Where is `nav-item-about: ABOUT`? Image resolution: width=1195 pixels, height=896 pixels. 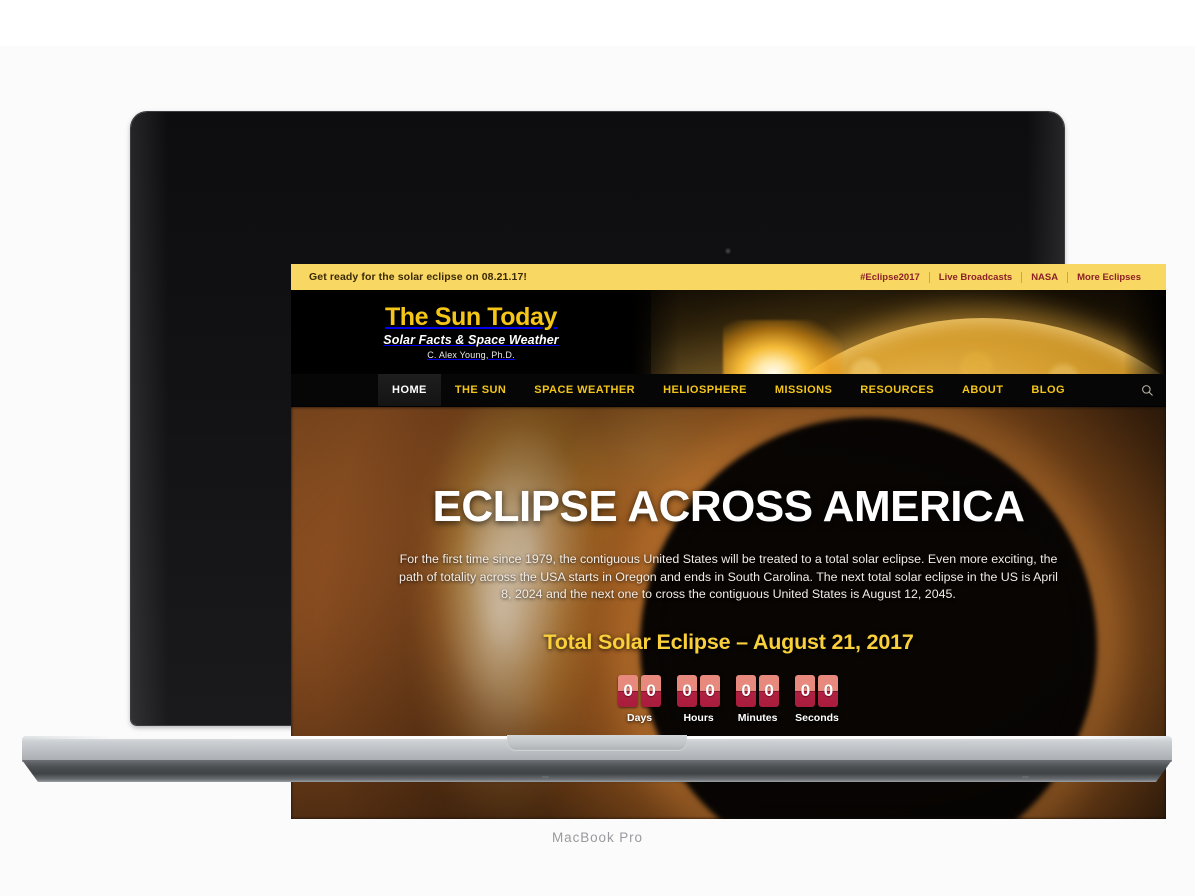 nav-item-about: ABOUT is located at coordinates (982, 390).